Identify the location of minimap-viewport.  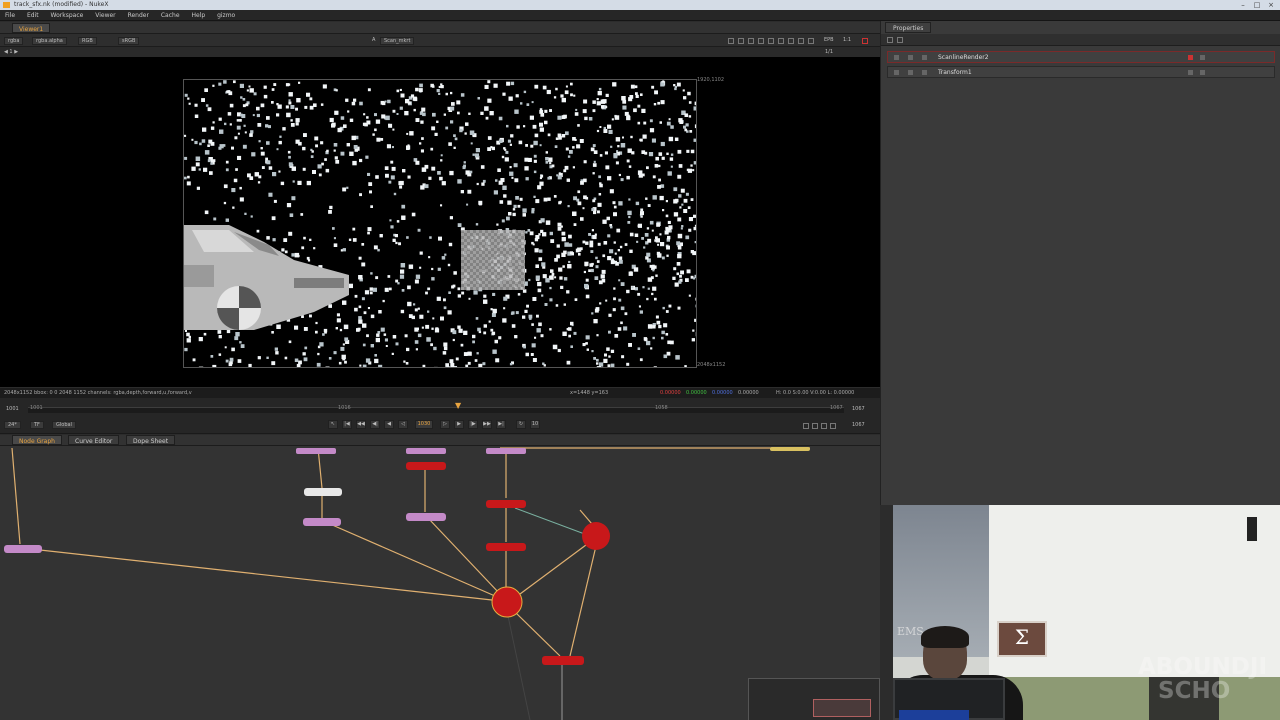
(842, 708).